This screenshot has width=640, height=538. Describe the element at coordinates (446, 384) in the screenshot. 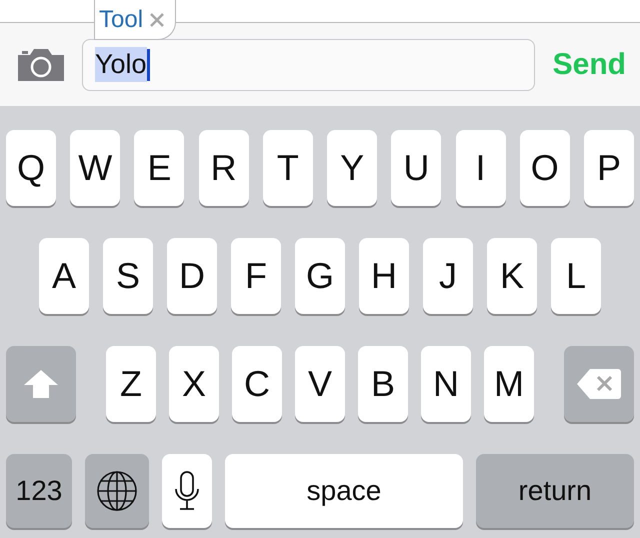

I see `letter-key: N` at that location.